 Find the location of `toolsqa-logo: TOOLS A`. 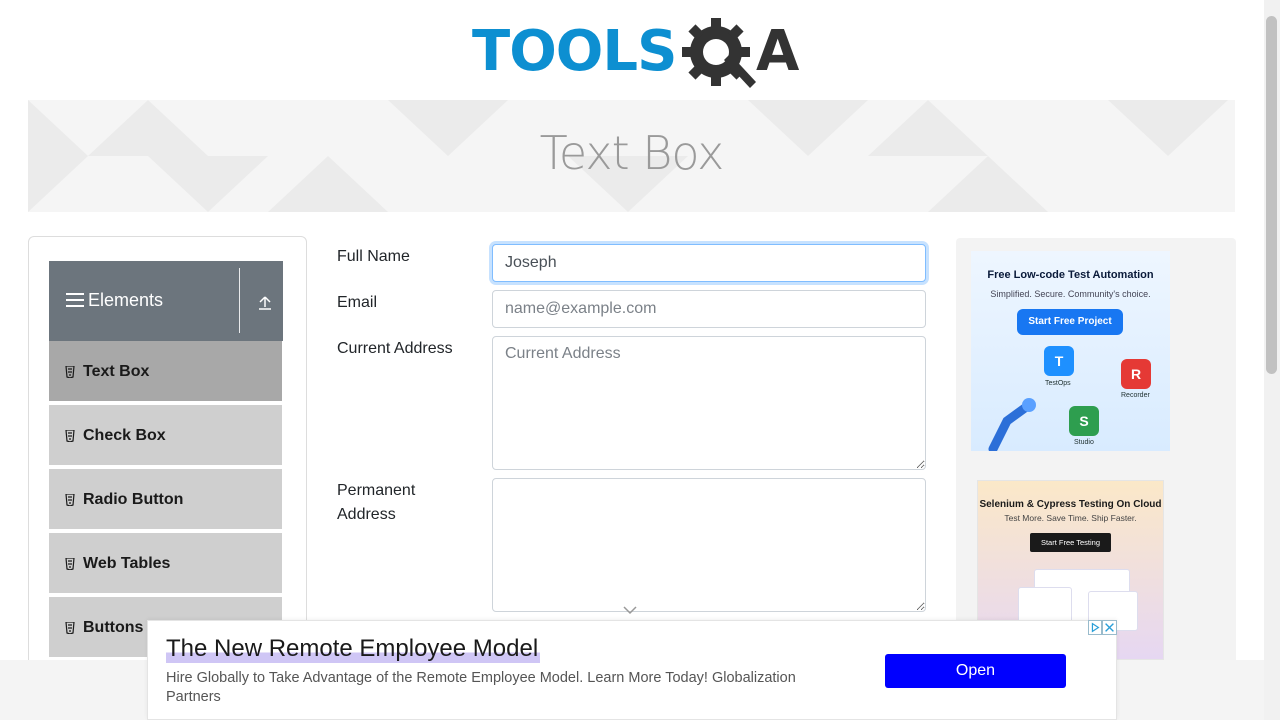

toolsqa-logo: TOOLS A is located at coordinates (636, 53).